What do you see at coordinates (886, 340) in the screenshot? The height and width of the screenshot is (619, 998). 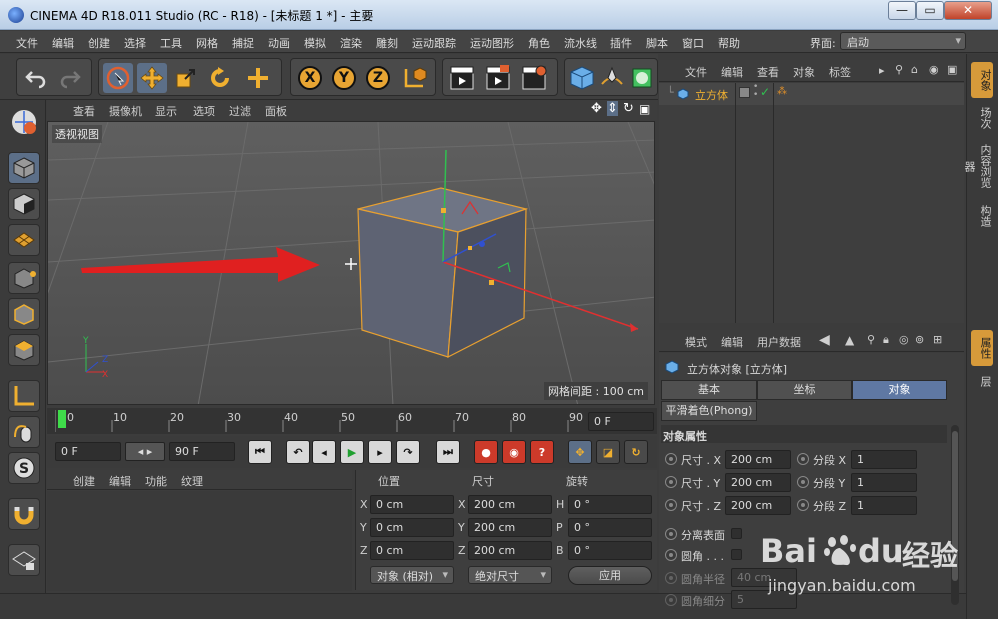 I see `attr-lock-icon: 🔒︎` at bounding box center [886, 340].